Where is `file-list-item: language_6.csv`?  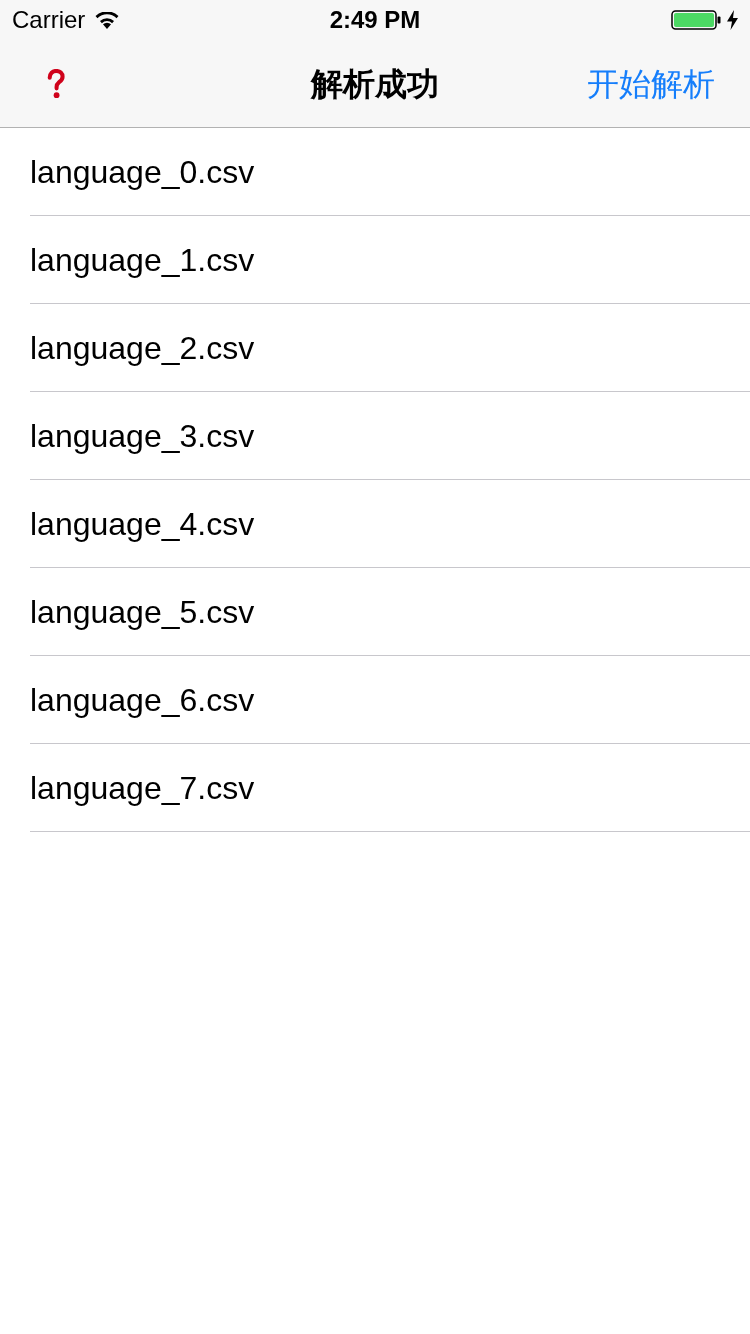 file-list-item: language_6.csv is located at coordinates (390, 700).